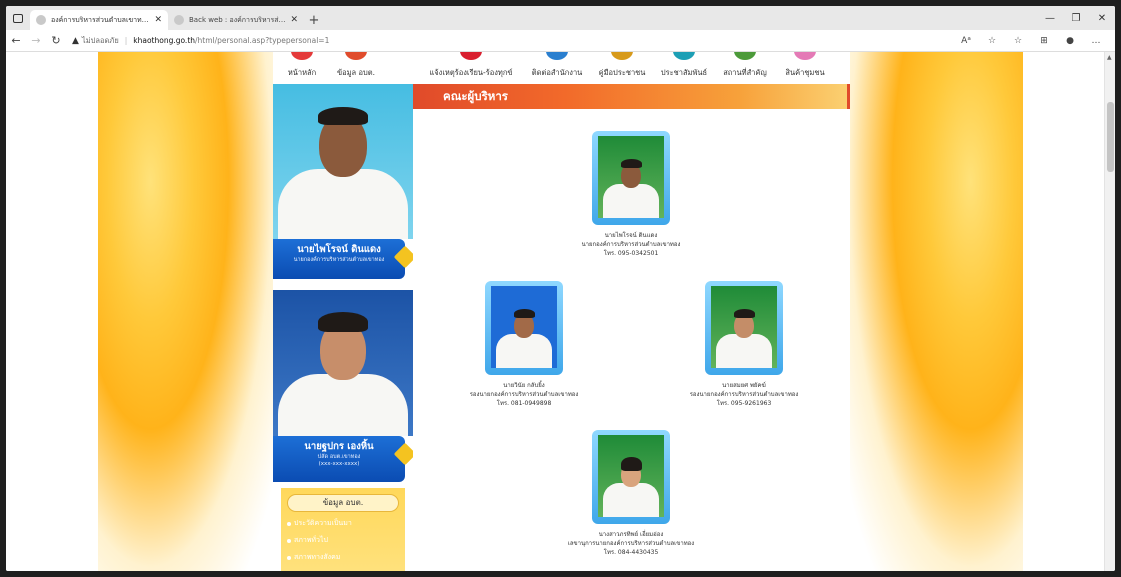 The width and height of the screenshot is (1121, 577). I want to click on menu-label: ติดต่อสำนักงาน, so click(557, 72).